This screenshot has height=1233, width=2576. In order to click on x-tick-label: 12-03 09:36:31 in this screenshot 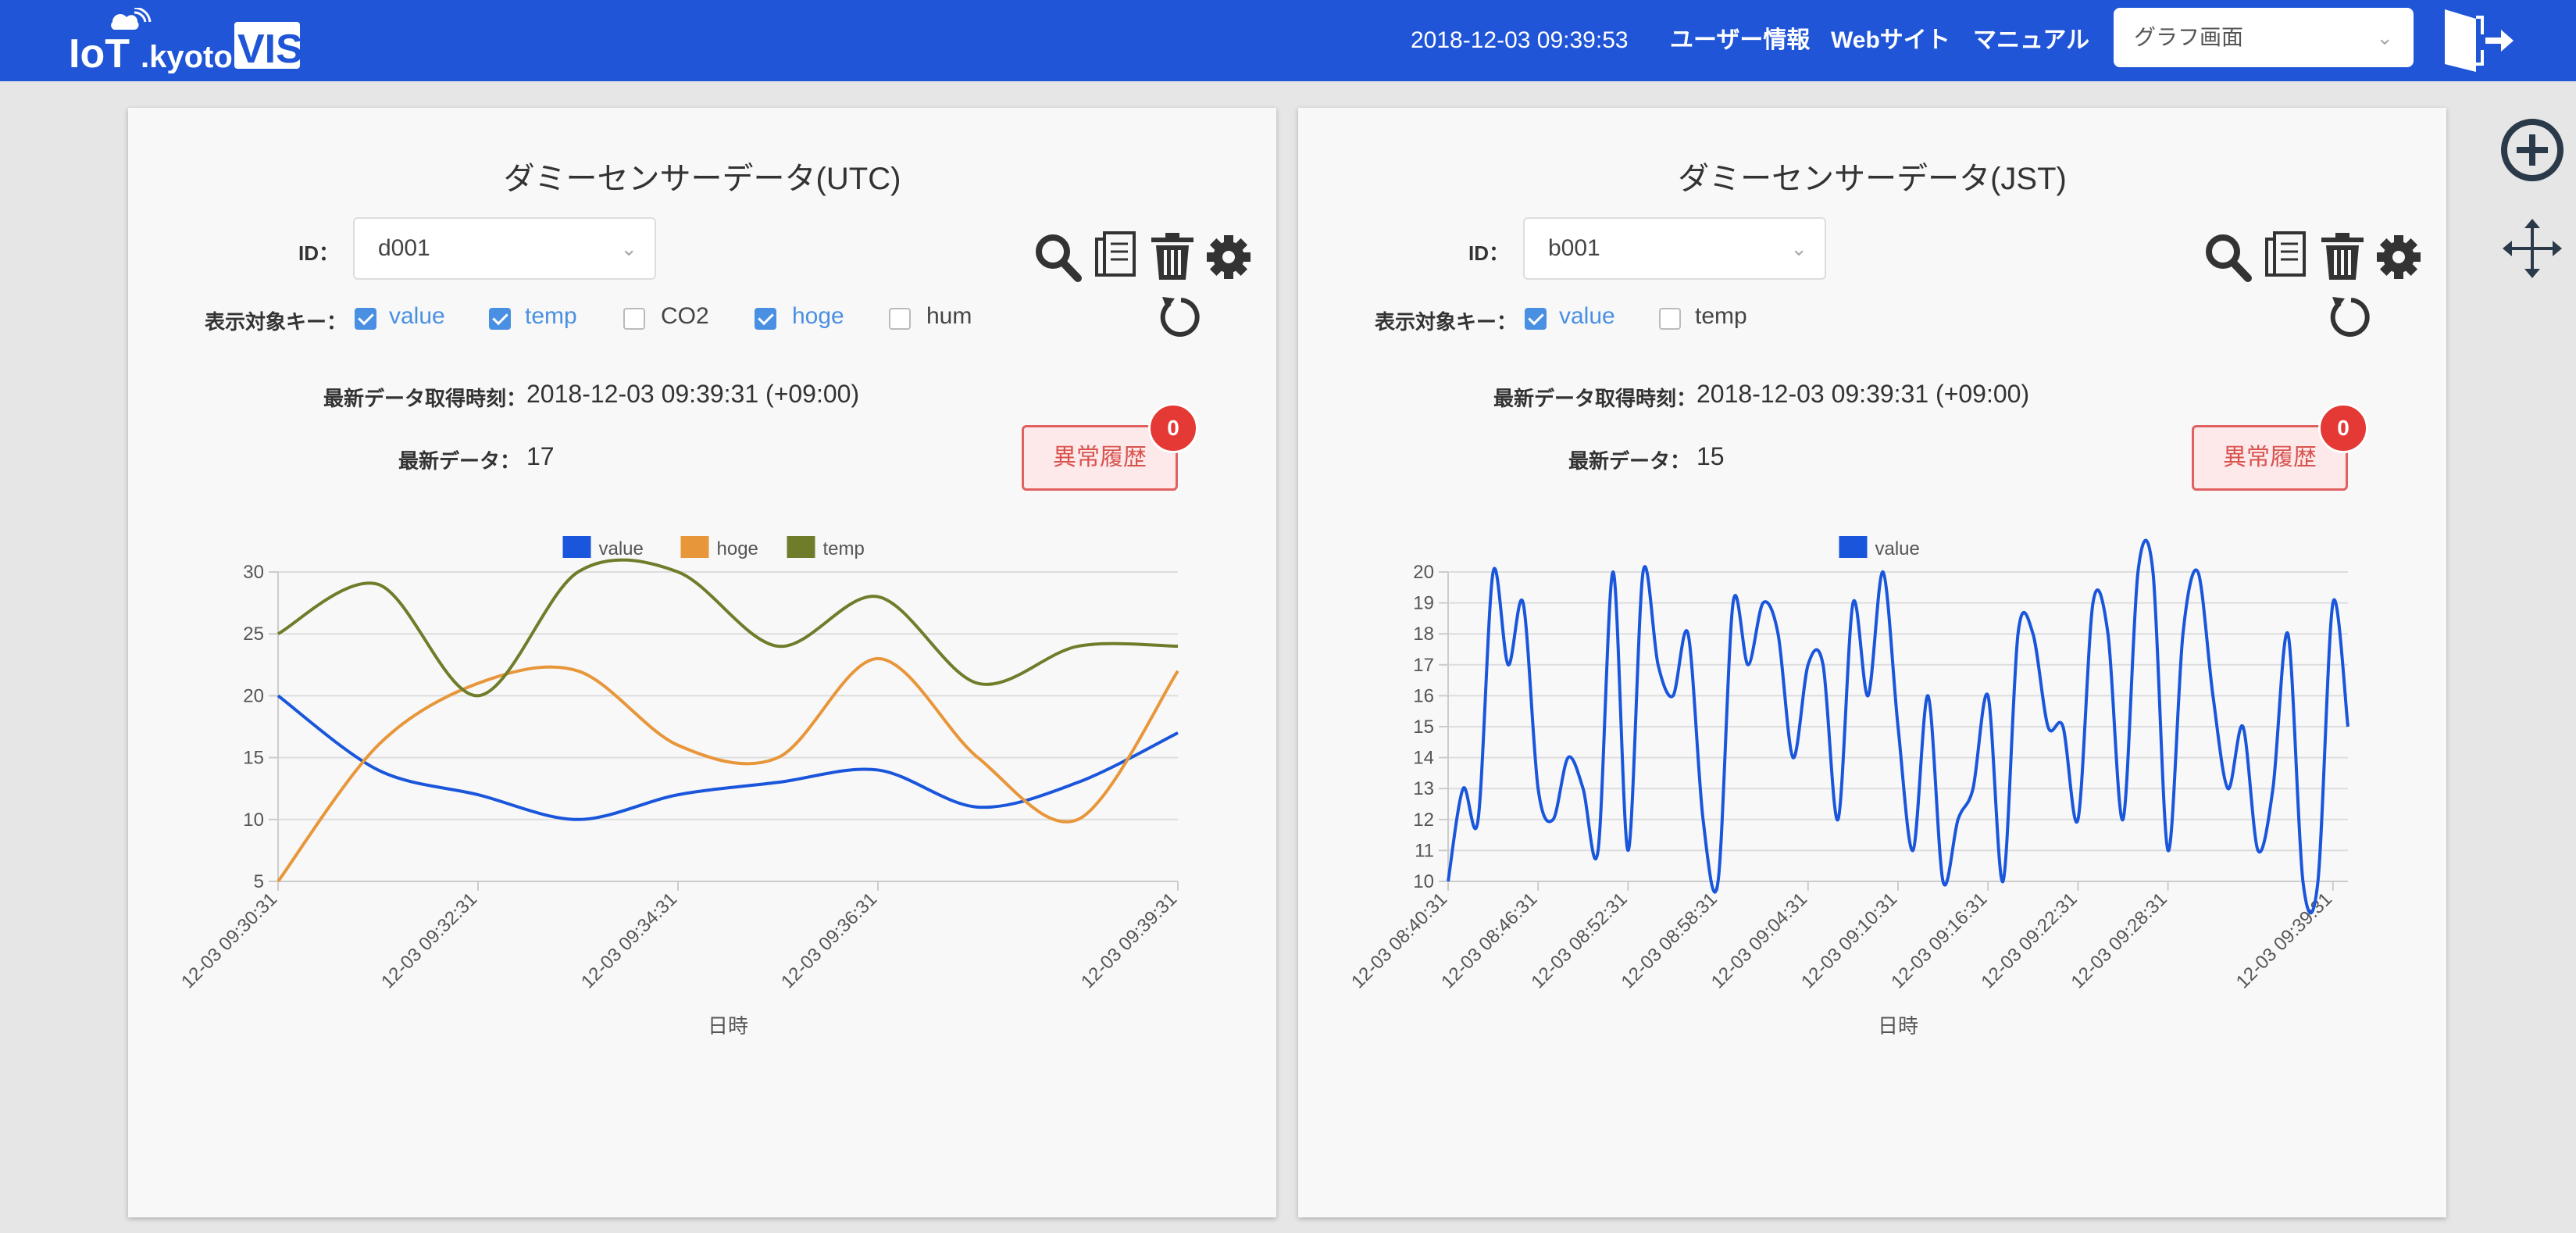, I will do `click(829, 940)`.